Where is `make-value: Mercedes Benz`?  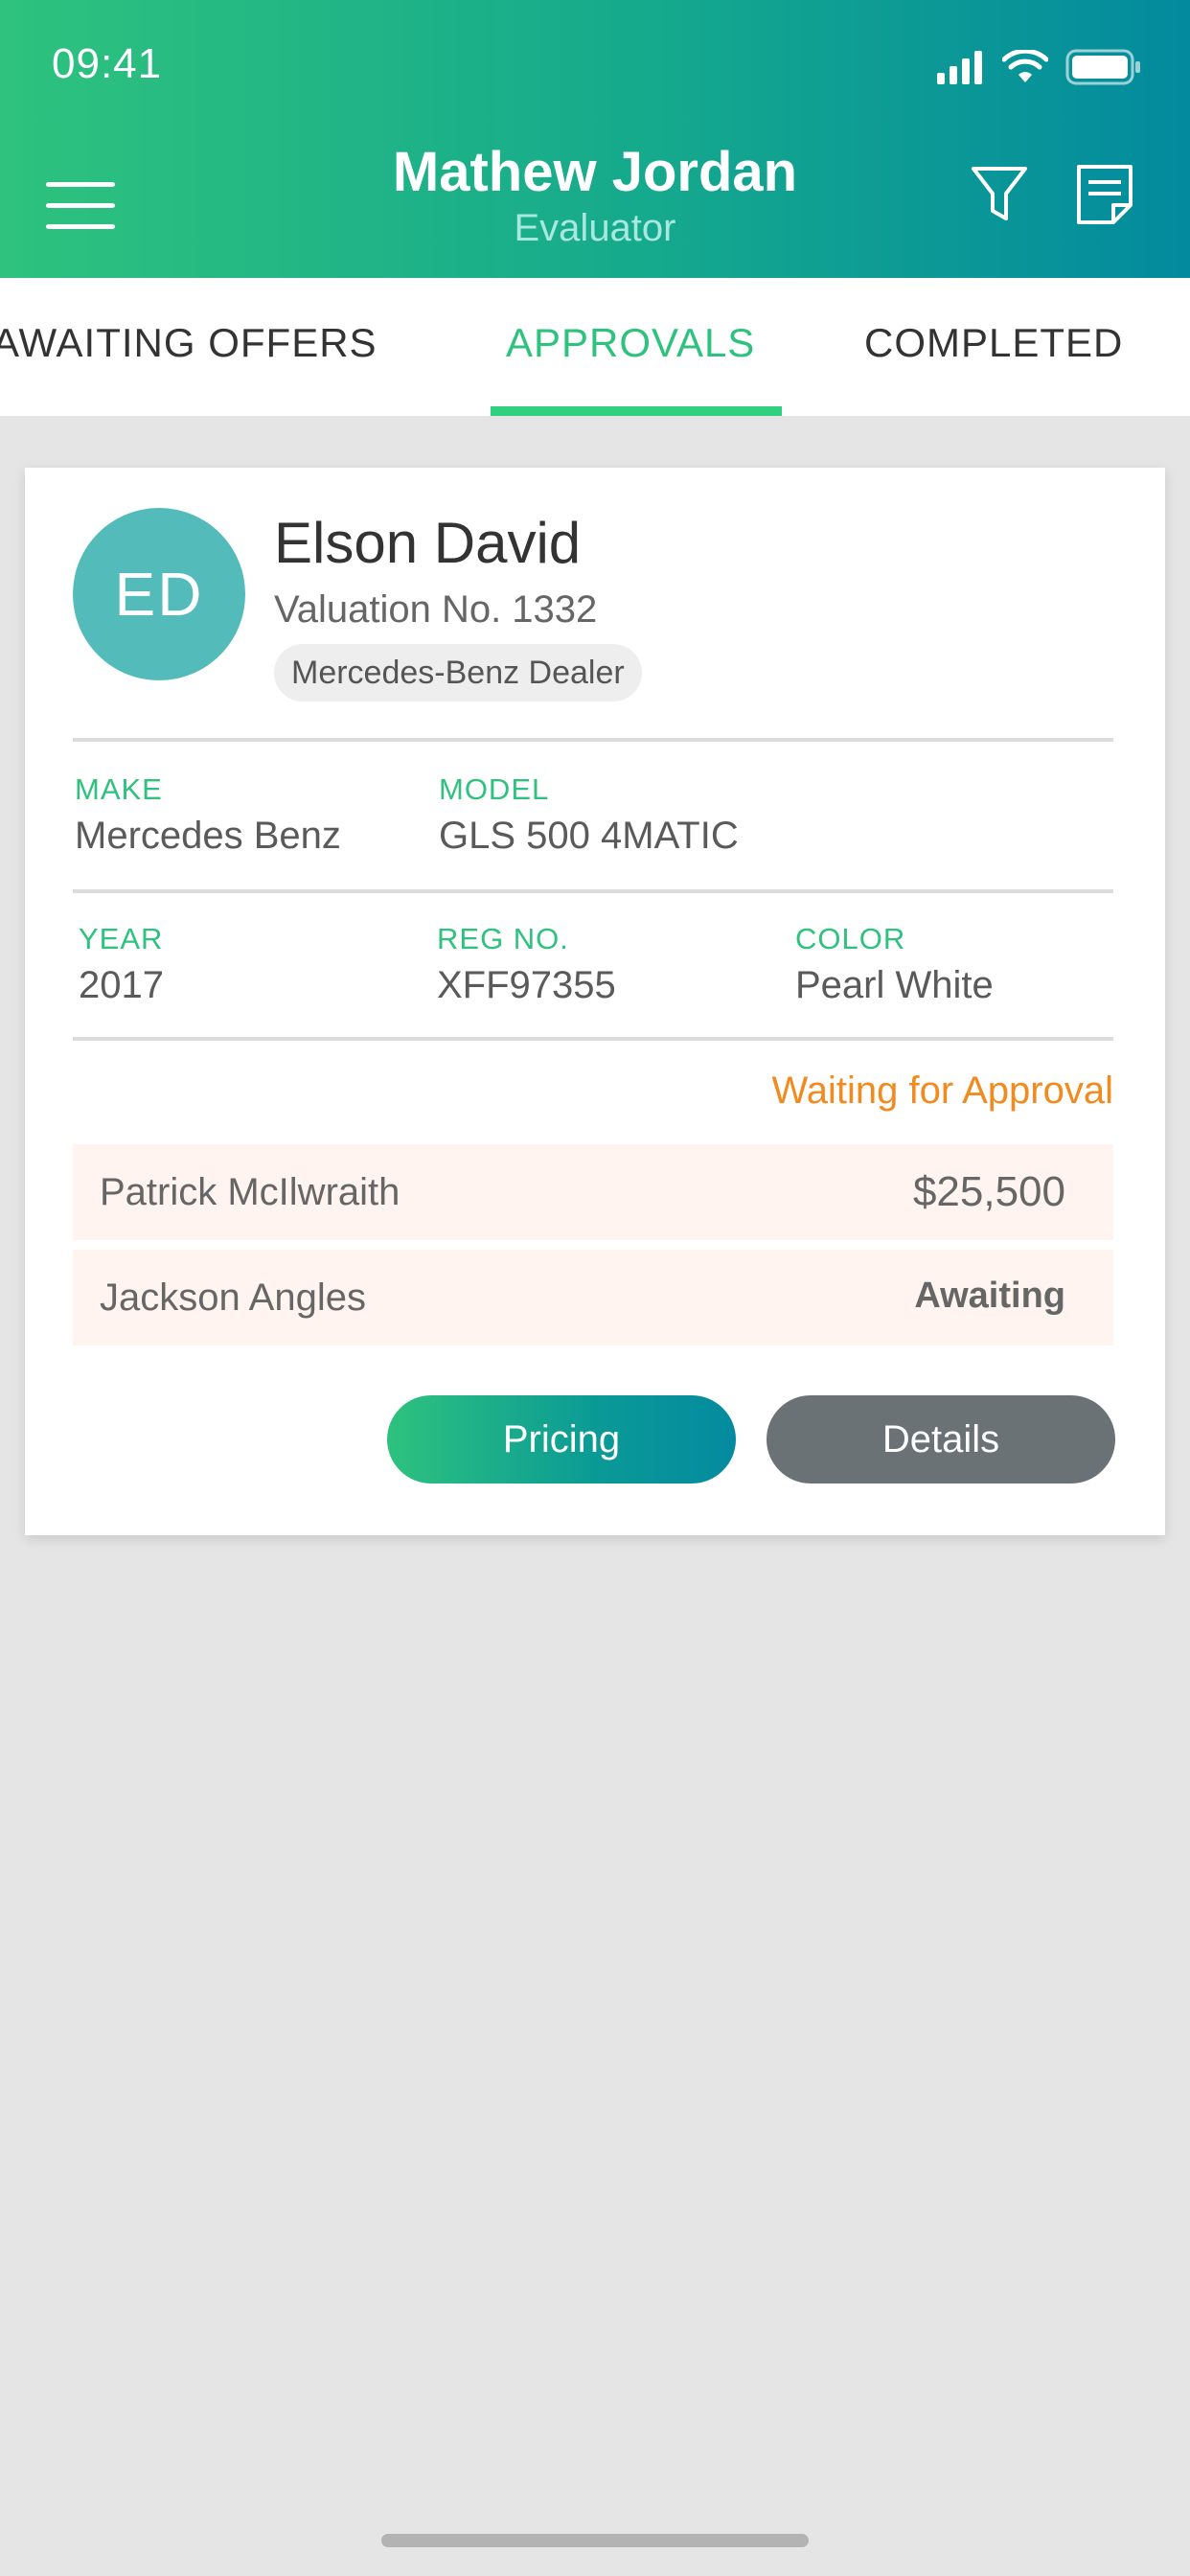 make-value: Mercedes Benz is located at coordinates (208, 836).